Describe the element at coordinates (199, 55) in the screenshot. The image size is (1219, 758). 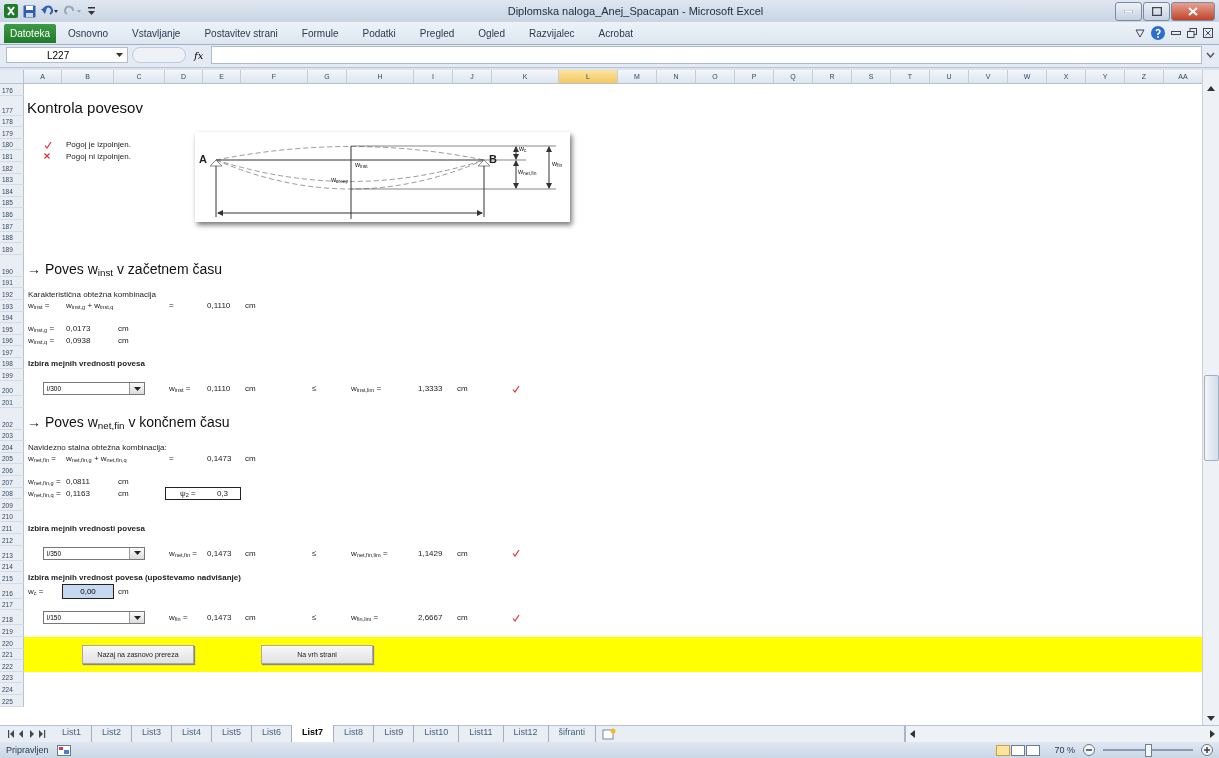
I see `insert-function-button: fx` at that location.